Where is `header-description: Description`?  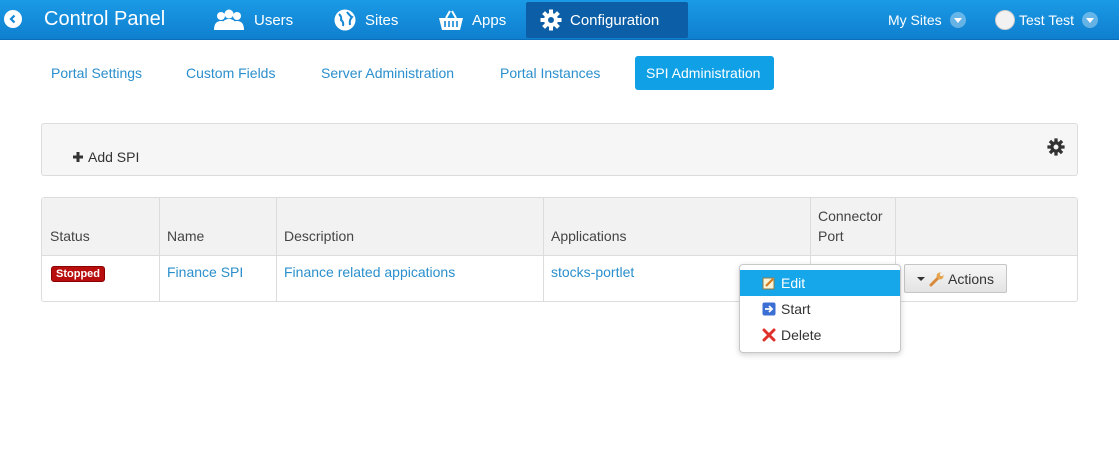
header-description: Description is located at coordinates (319, 236).